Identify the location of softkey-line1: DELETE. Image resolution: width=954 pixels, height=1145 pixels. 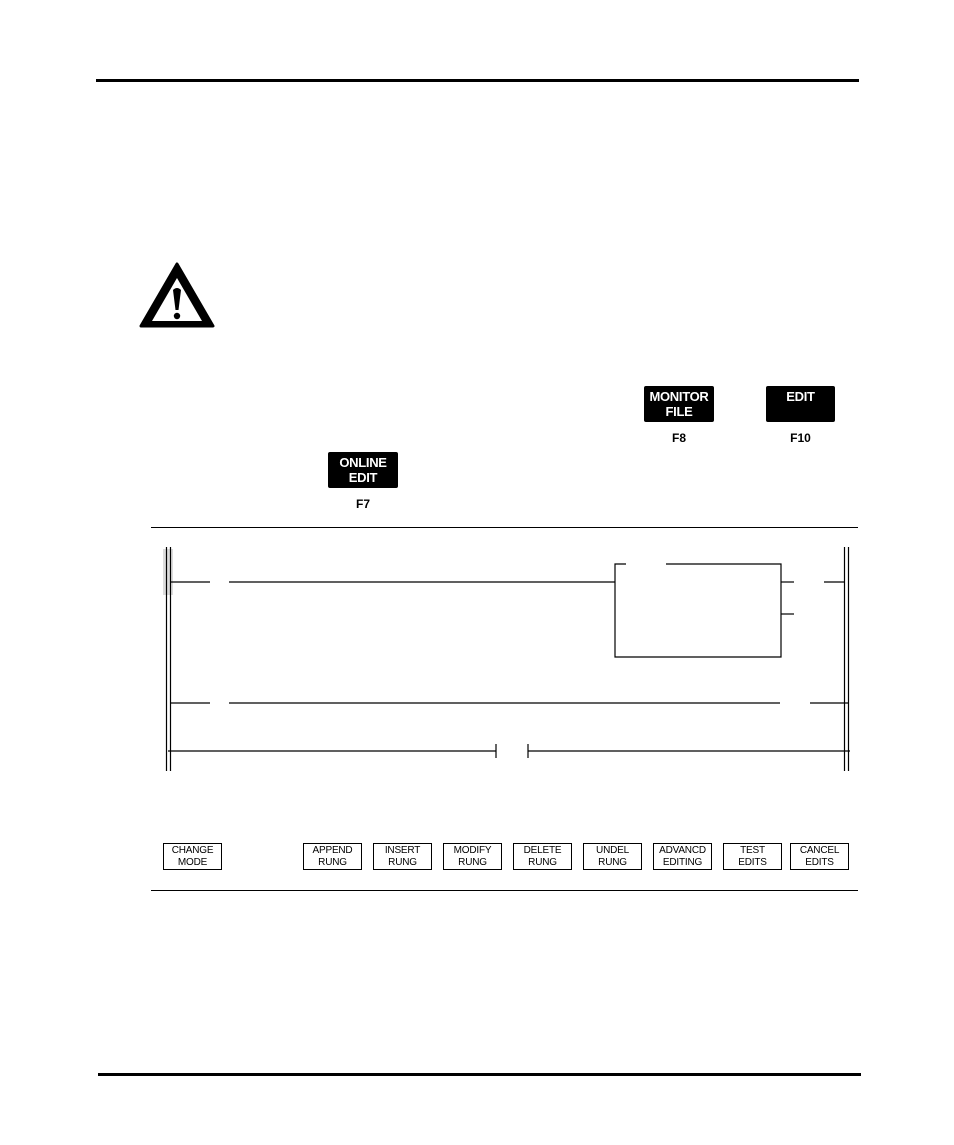
(542, 850).